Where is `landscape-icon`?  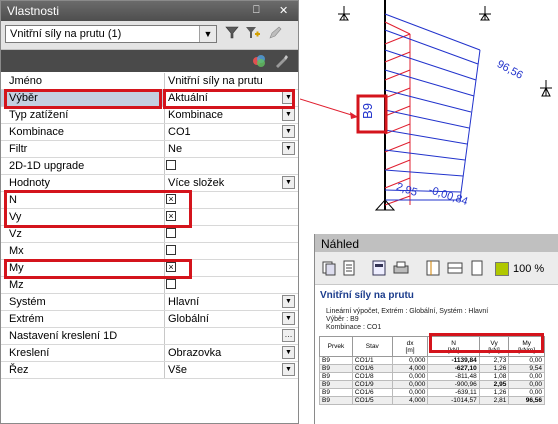
landscape-icon is located at coordinates (455, 268).